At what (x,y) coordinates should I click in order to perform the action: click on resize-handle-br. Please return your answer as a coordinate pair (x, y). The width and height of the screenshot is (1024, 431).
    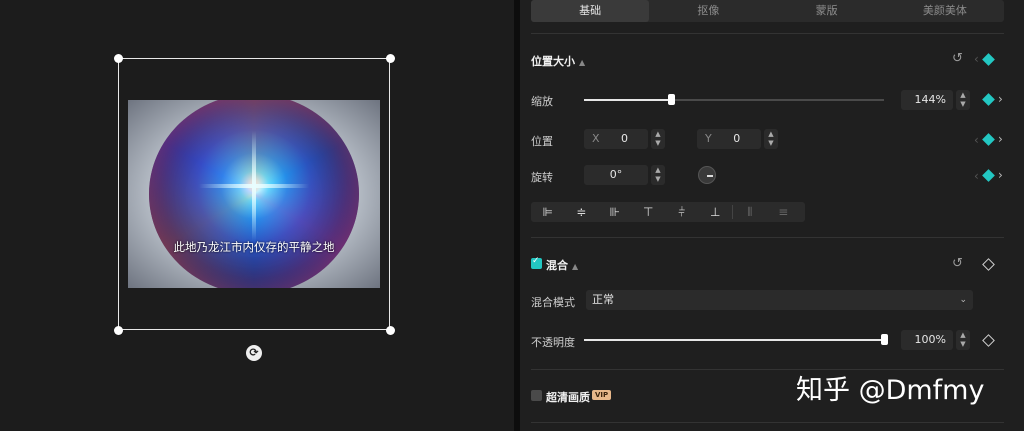
    Looking at the image, I should click on (390, 330).